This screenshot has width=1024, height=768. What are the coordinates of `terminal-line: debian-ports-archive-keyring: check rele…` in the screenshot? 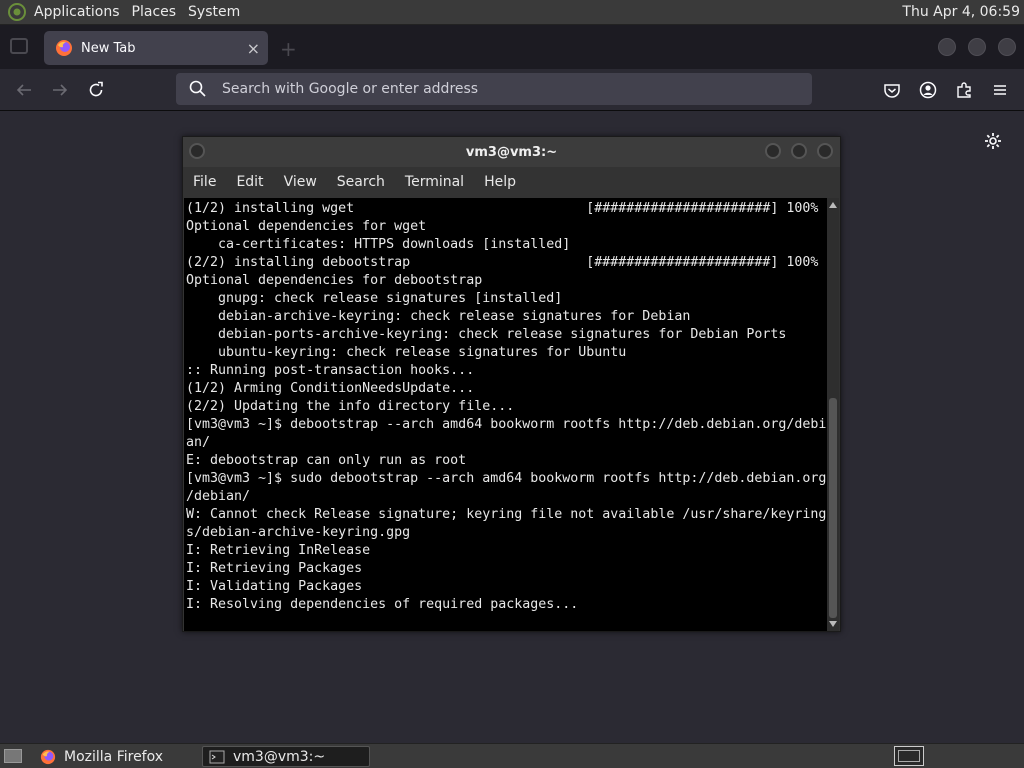 It's located at (486, 334).